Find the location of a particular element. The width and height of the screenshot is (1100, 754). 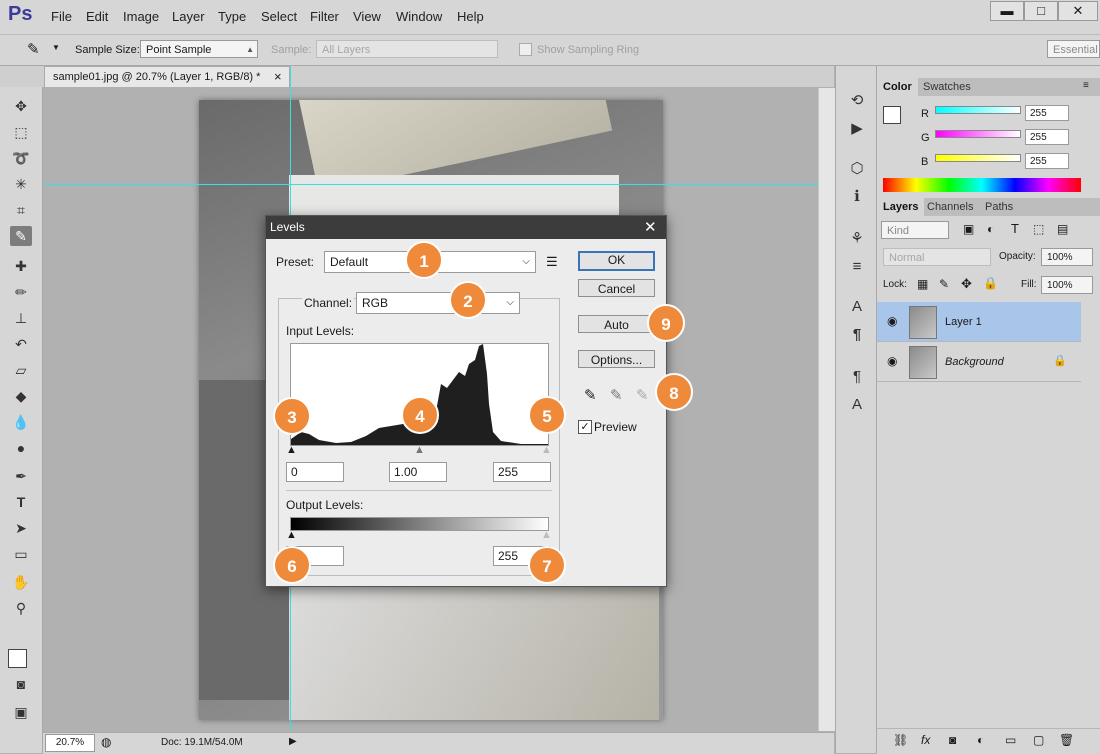

lock-pixels-icon: ✎ is located at coordinates (944, 284).